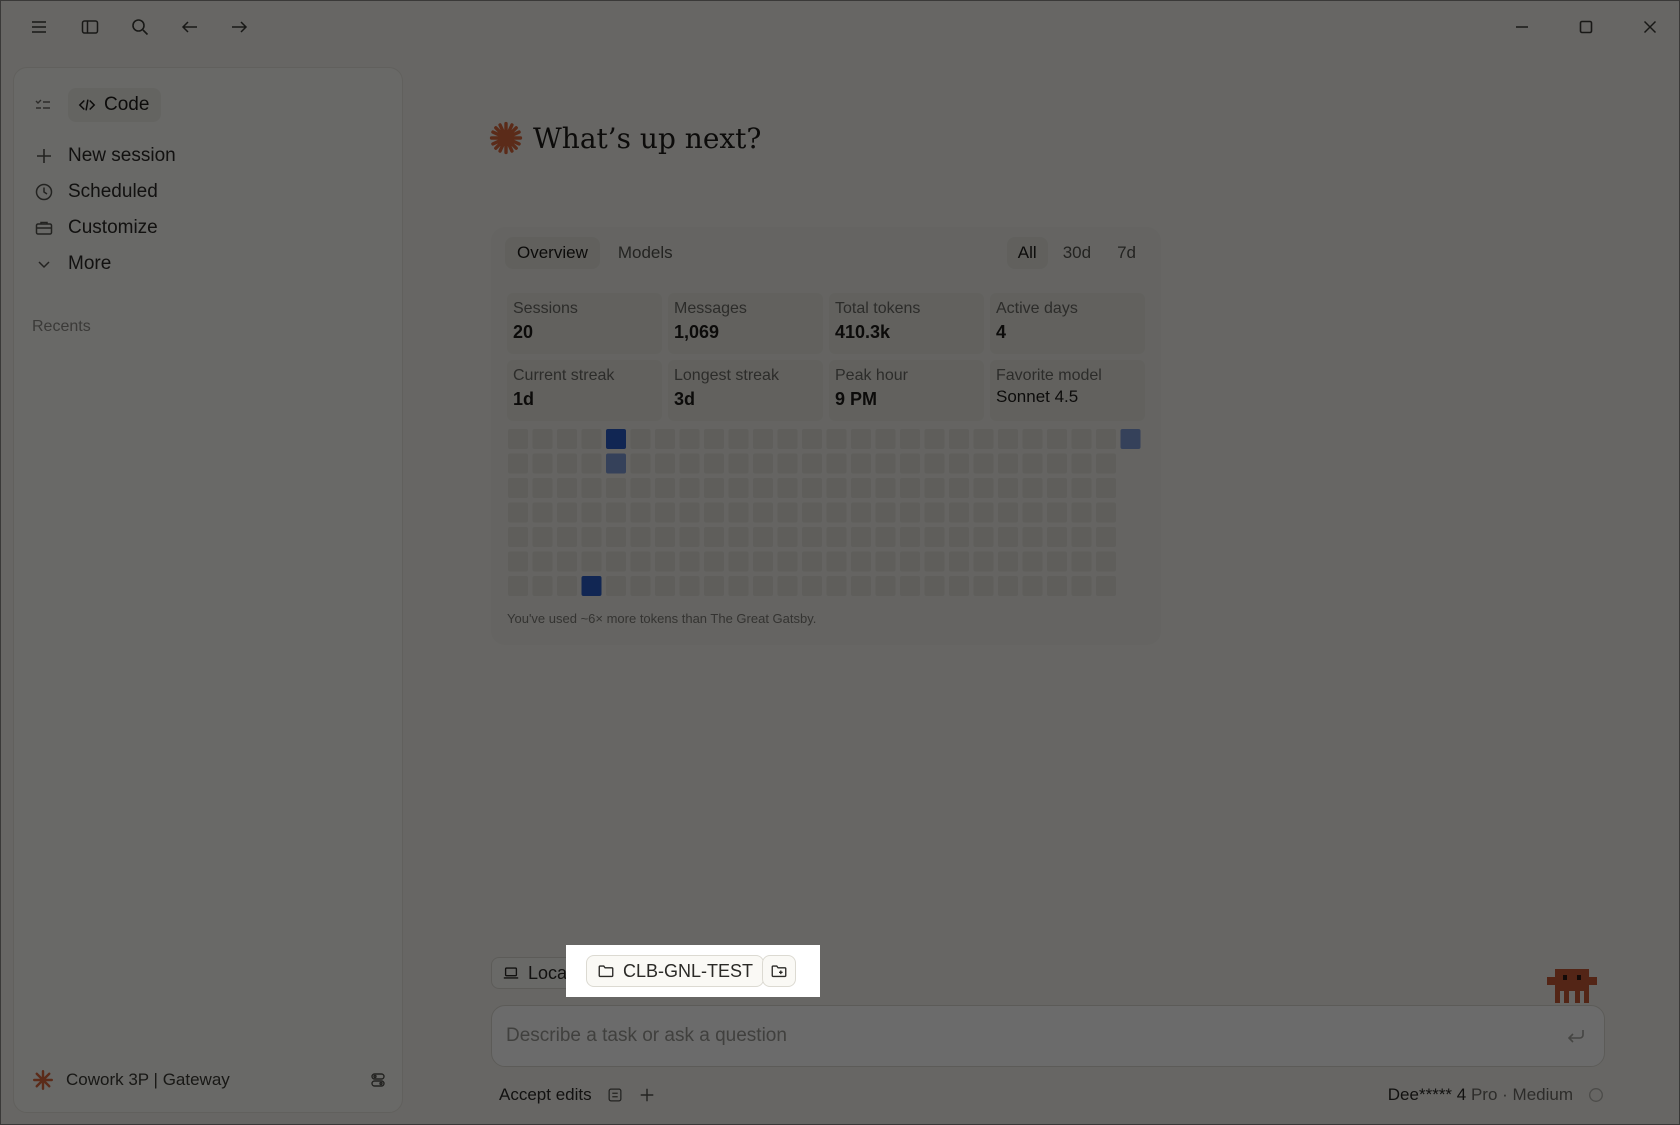  Describe the element at coordinates (1006, 1036) in the screenshot. I see `prompt-input` at that location.